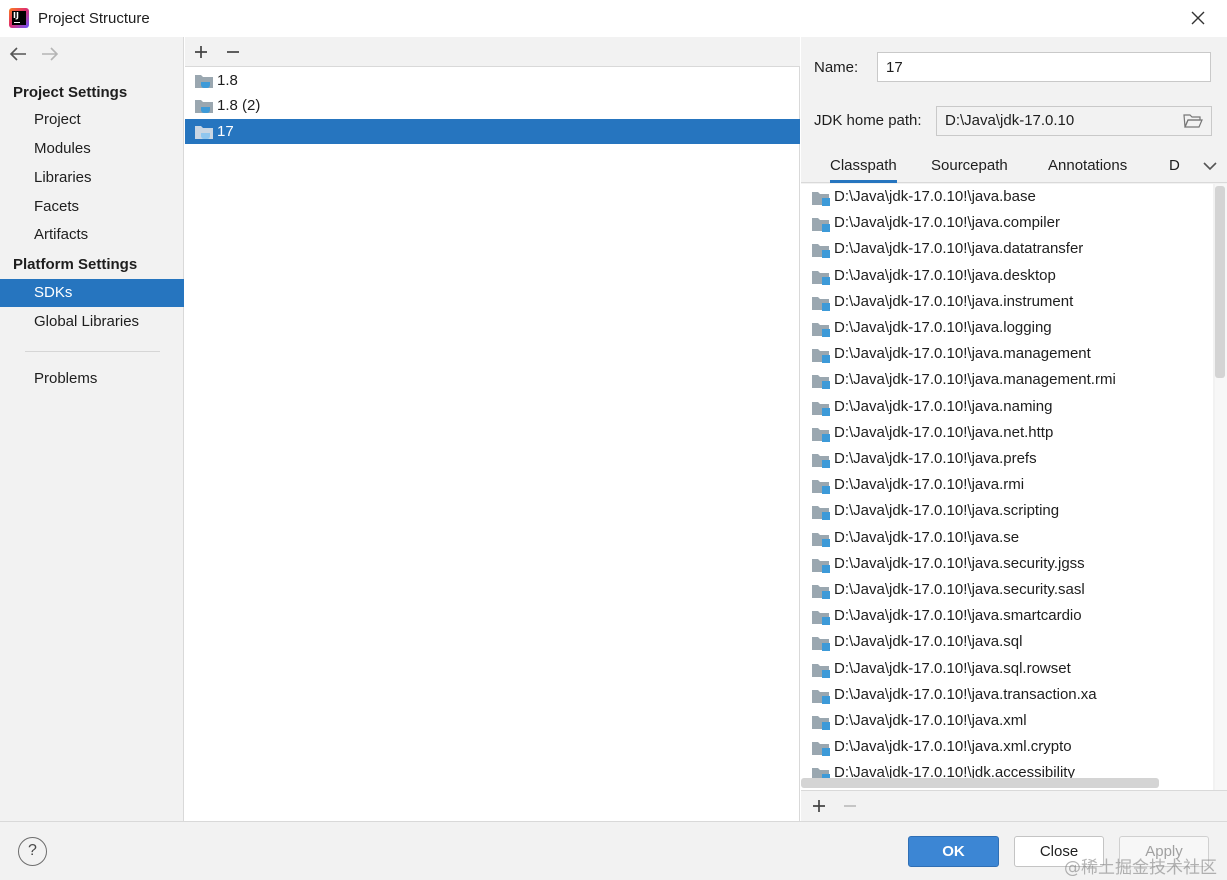  What do you see at coordinates (1007, 721) in the screenshot?
I see `classpath-entry: D:\Java\jdk-17.0.10!\java.xml` at bounding box center [1007, 721].